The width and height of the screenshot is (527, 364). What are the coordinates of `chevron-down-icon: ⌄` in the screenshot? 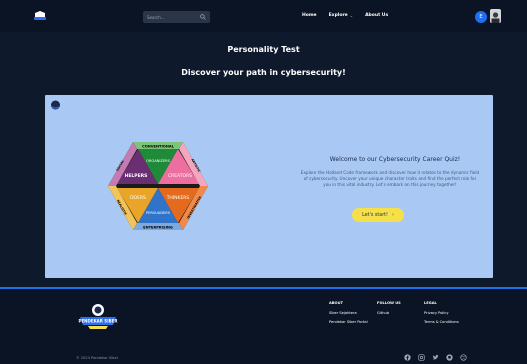 It's located at (351, 15).